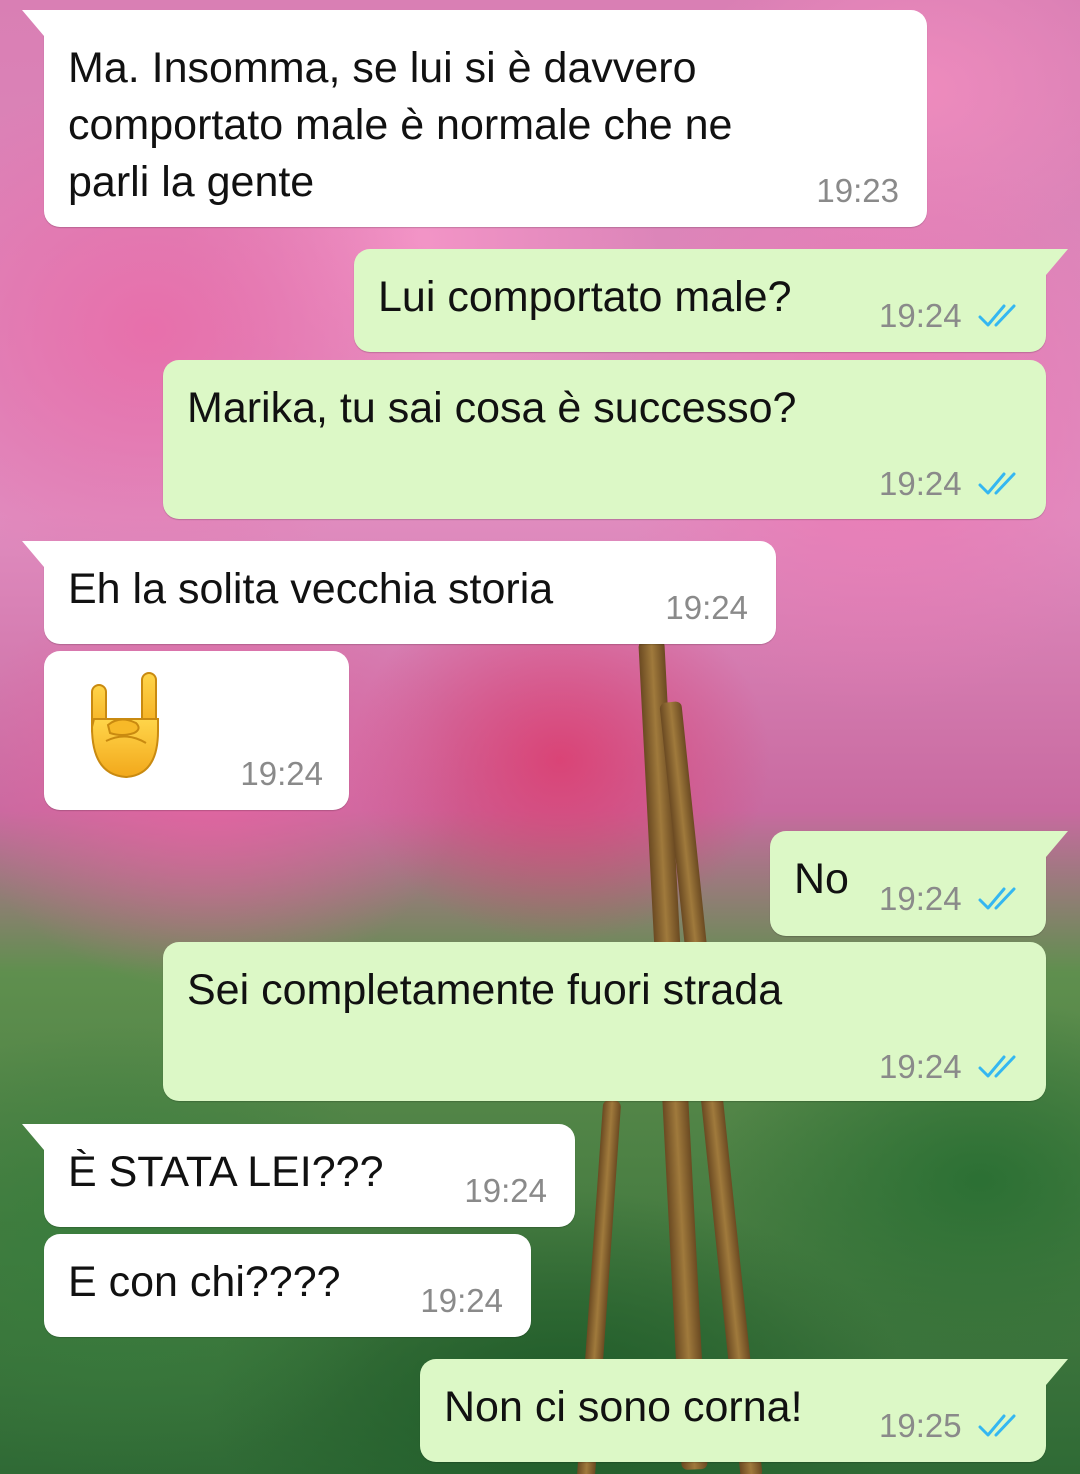 The image size is (1080, 1474). What do you see at coordinates (857, 190) in the screenshot?
I see `message-timestamp: 19:23` at bounding box center [857, 190].